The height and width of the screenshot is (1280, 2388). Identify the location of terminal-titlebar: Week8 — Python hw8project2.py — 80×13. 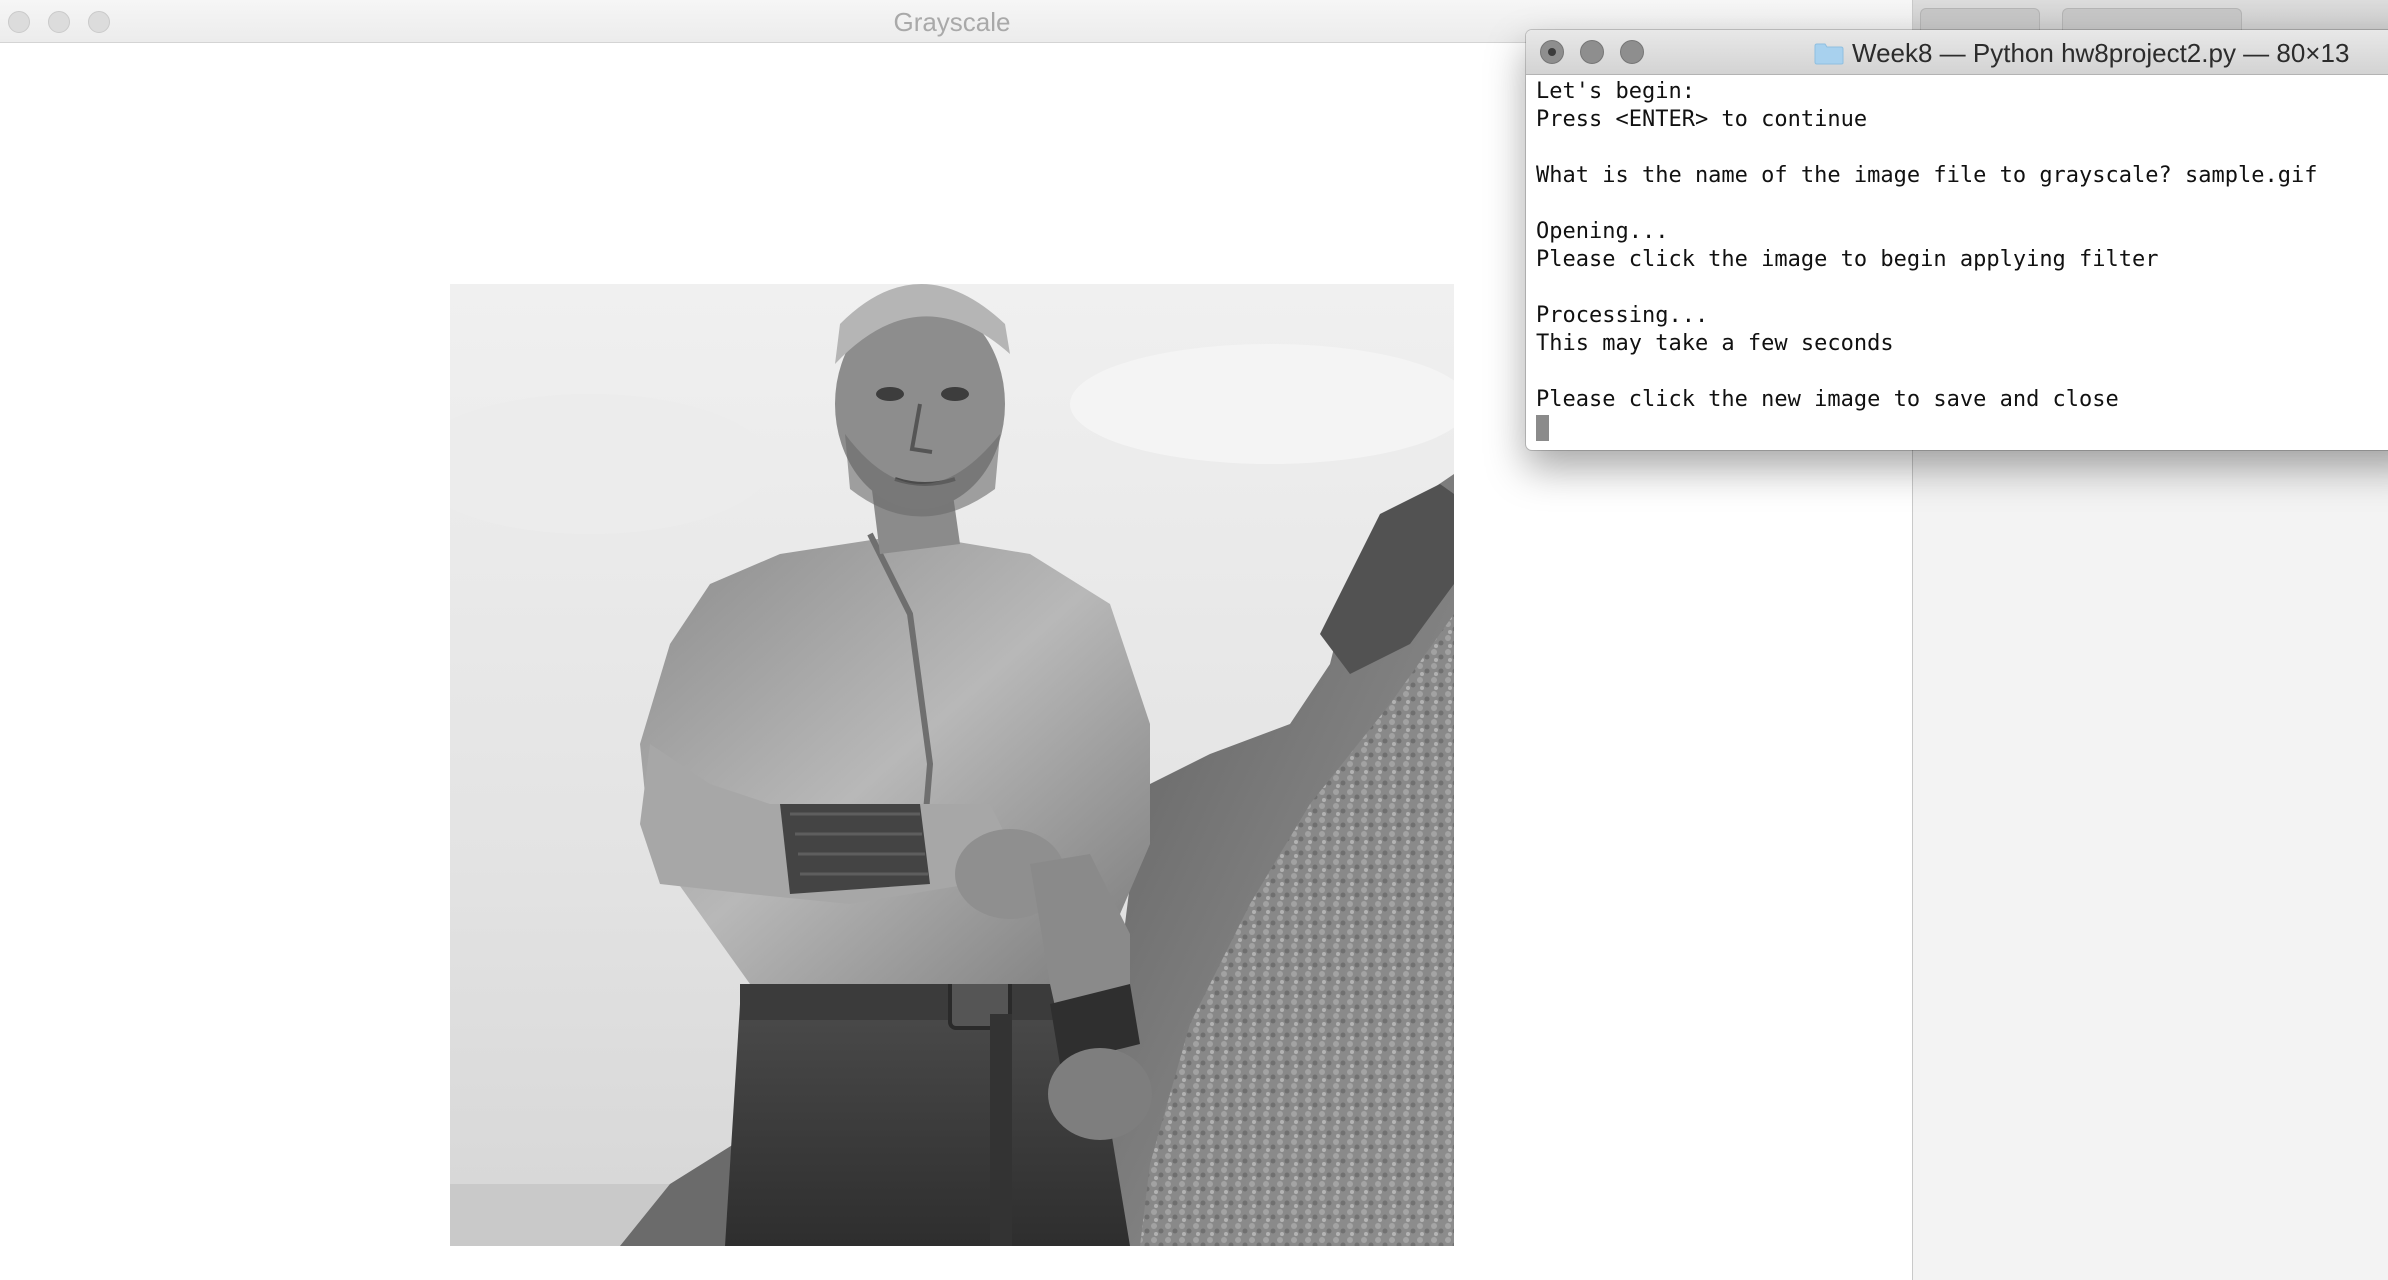
(1957, 52).